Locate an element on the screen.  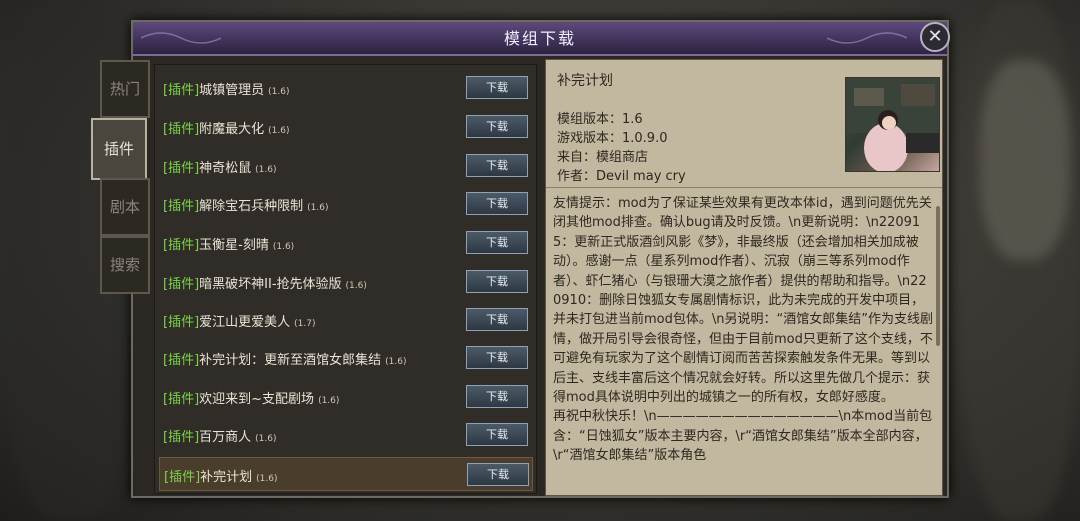
mod-version: (1.7) is located at coordinates (305, 324).